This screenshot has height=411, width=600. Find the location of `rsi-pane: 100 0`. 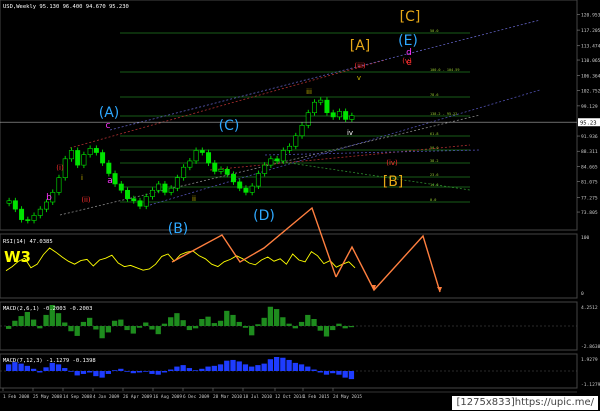

rsi-pane: 100 0 is located at coordinates (297, 266).